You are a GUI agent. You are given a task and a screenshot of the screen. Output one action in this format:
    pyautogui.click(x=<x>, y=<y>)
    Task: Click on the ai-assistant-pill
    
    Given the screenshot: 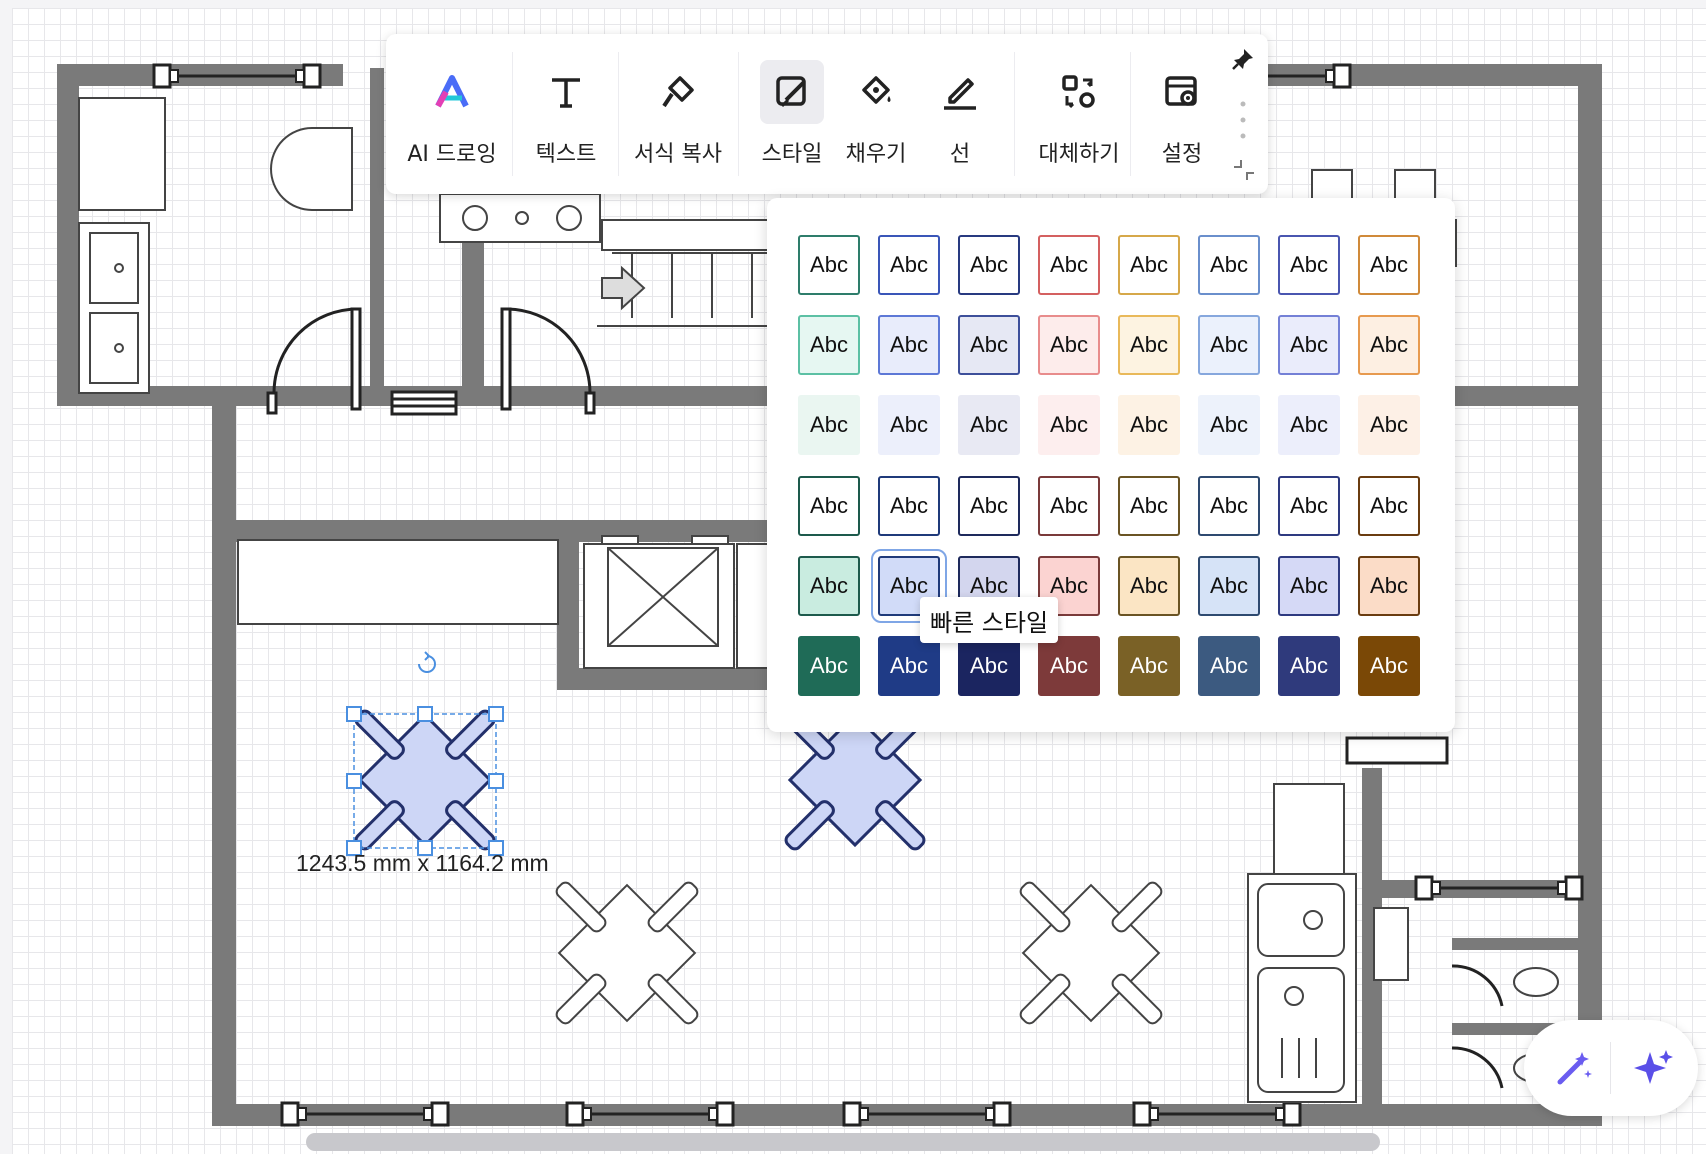 What is the action you would take?
    pyautogui.click(x=1611, y=1068)
    